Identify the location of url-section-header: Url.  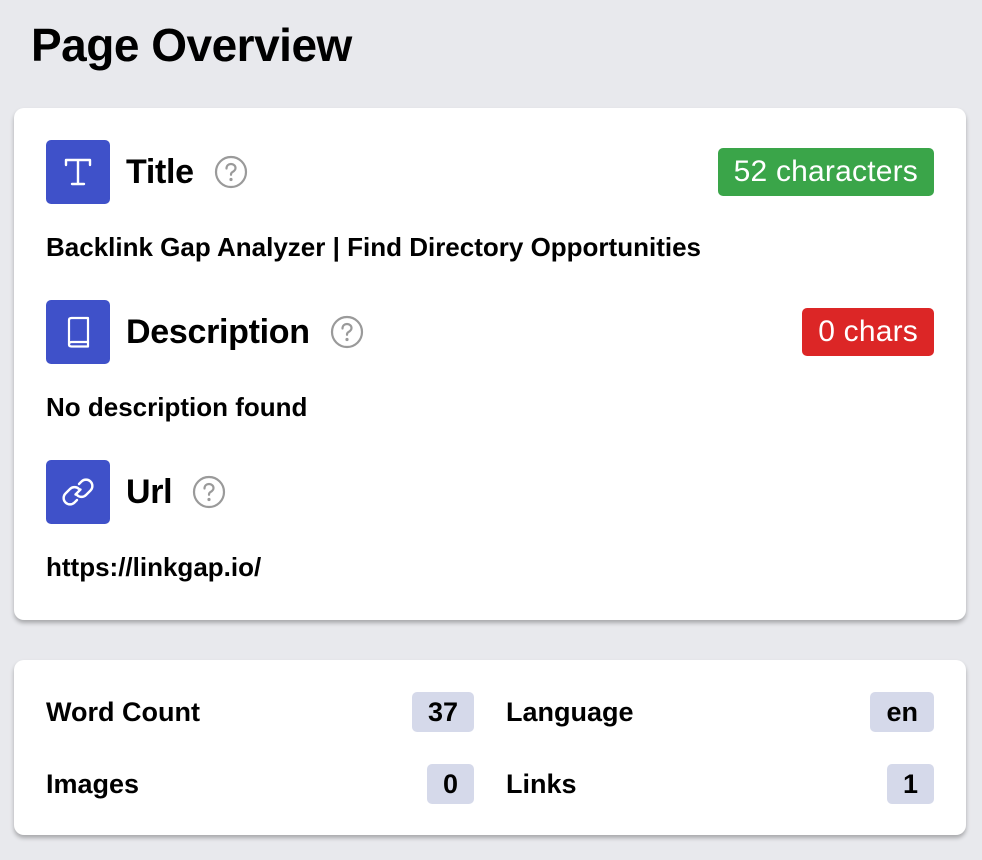
(490, 492).